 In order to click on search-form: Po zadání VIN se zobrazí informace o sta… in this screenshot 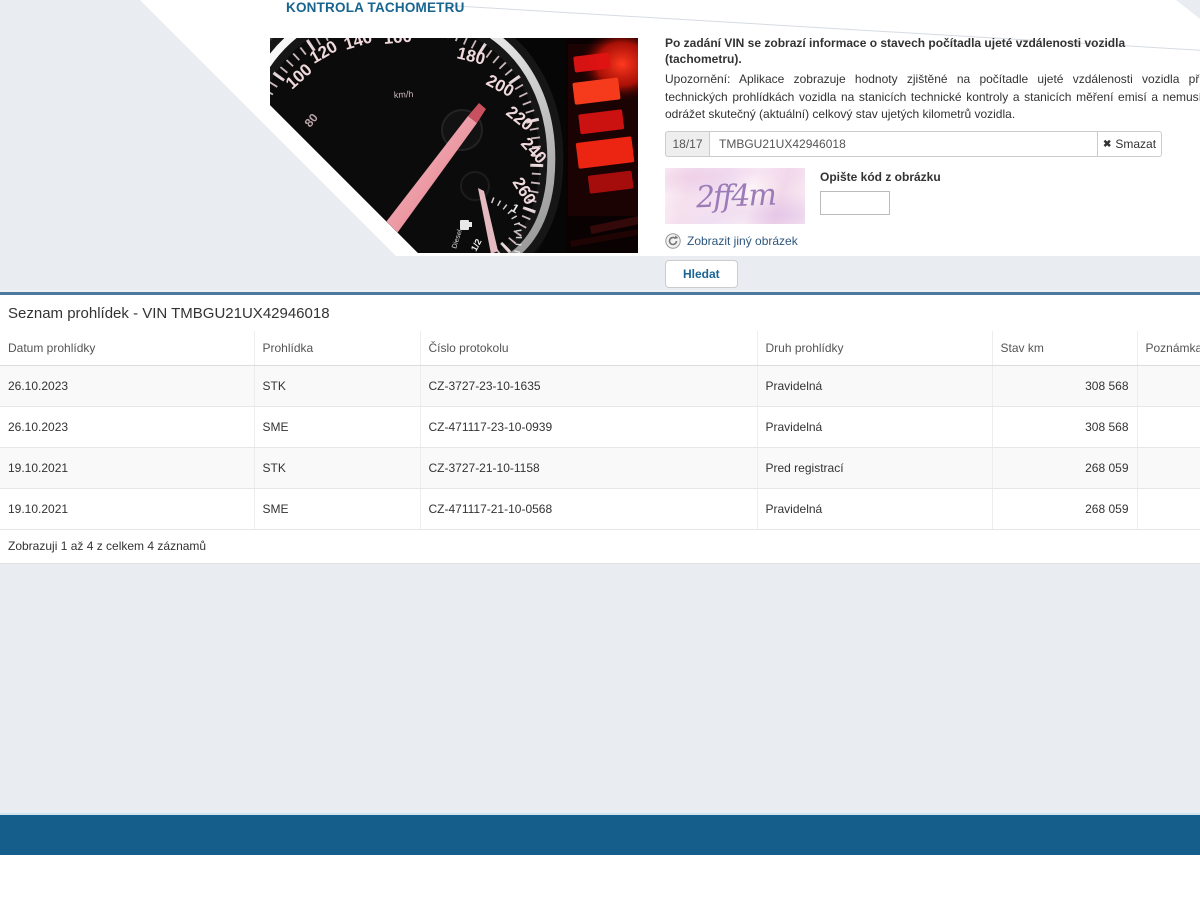, I will do `click(932, 162)`.